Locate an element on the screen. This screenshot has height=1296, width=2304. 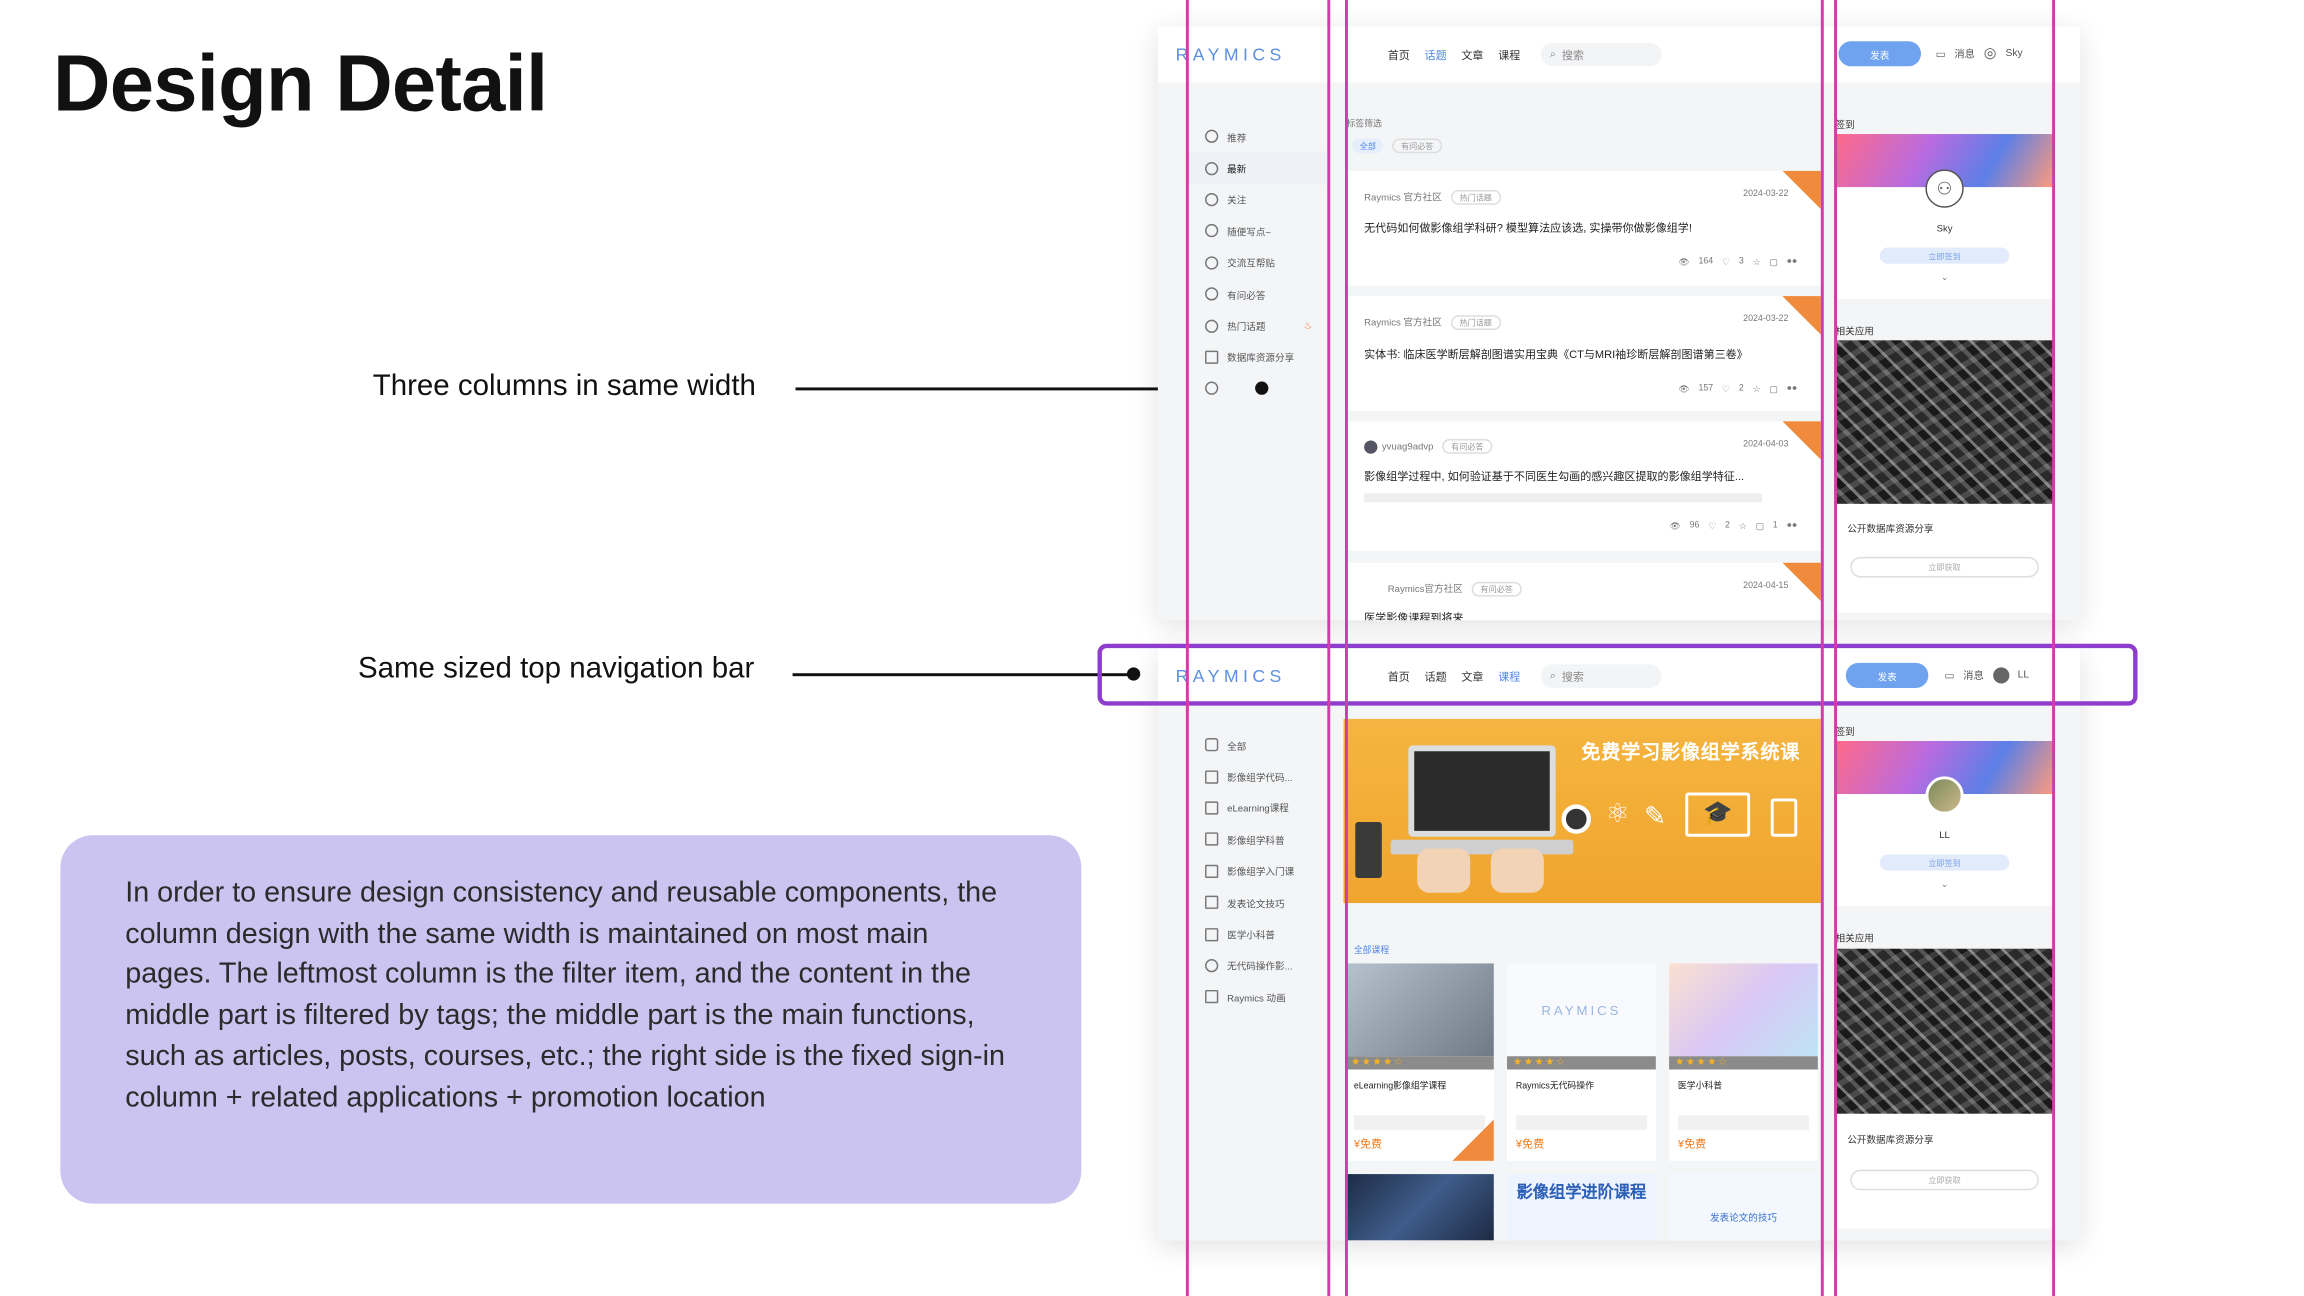
sidebar-item: eLearning课程 is located at coordinates (1257, 808).